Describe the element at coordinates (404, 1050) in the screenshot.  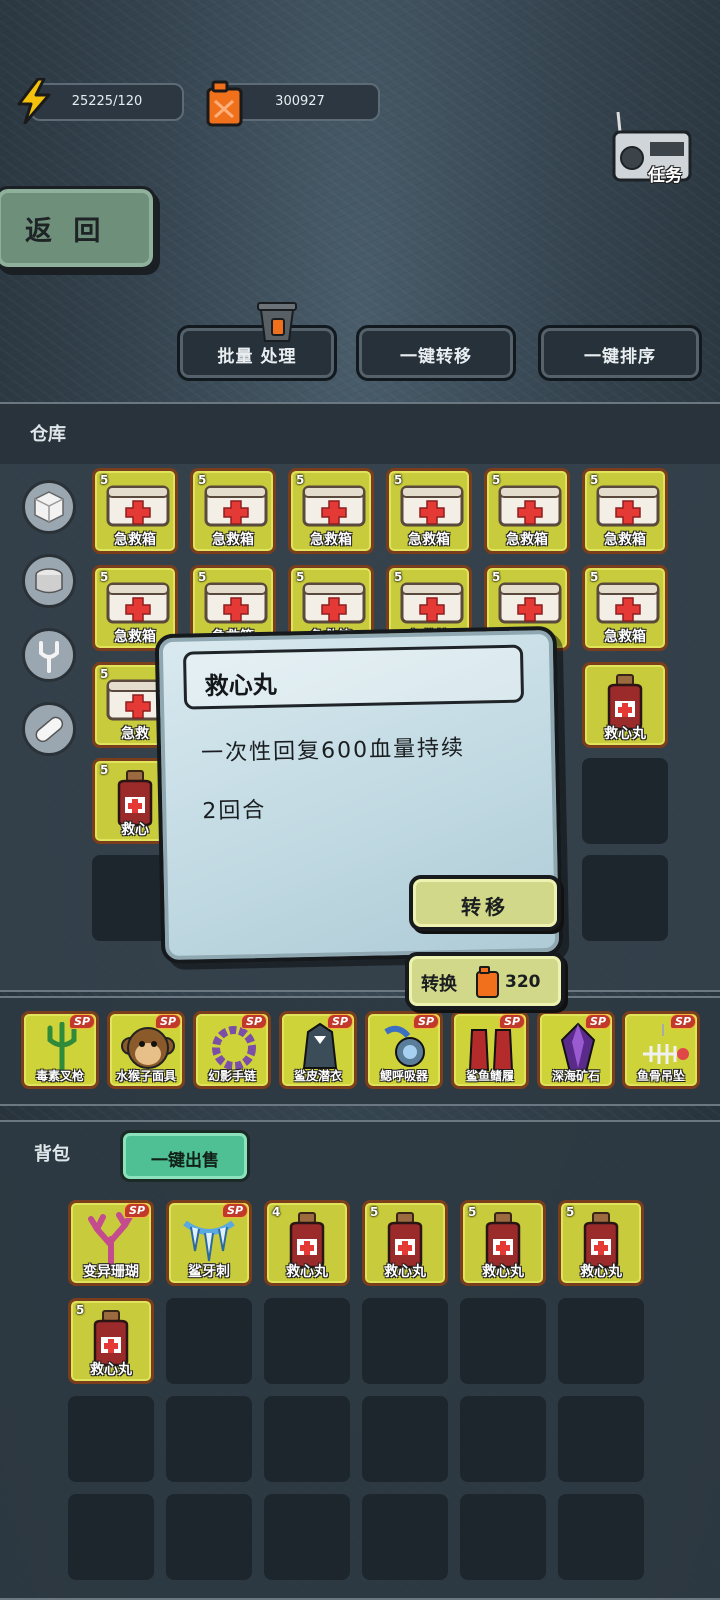
I see `equipment-item: SP 鳃呼吸器` at that location.